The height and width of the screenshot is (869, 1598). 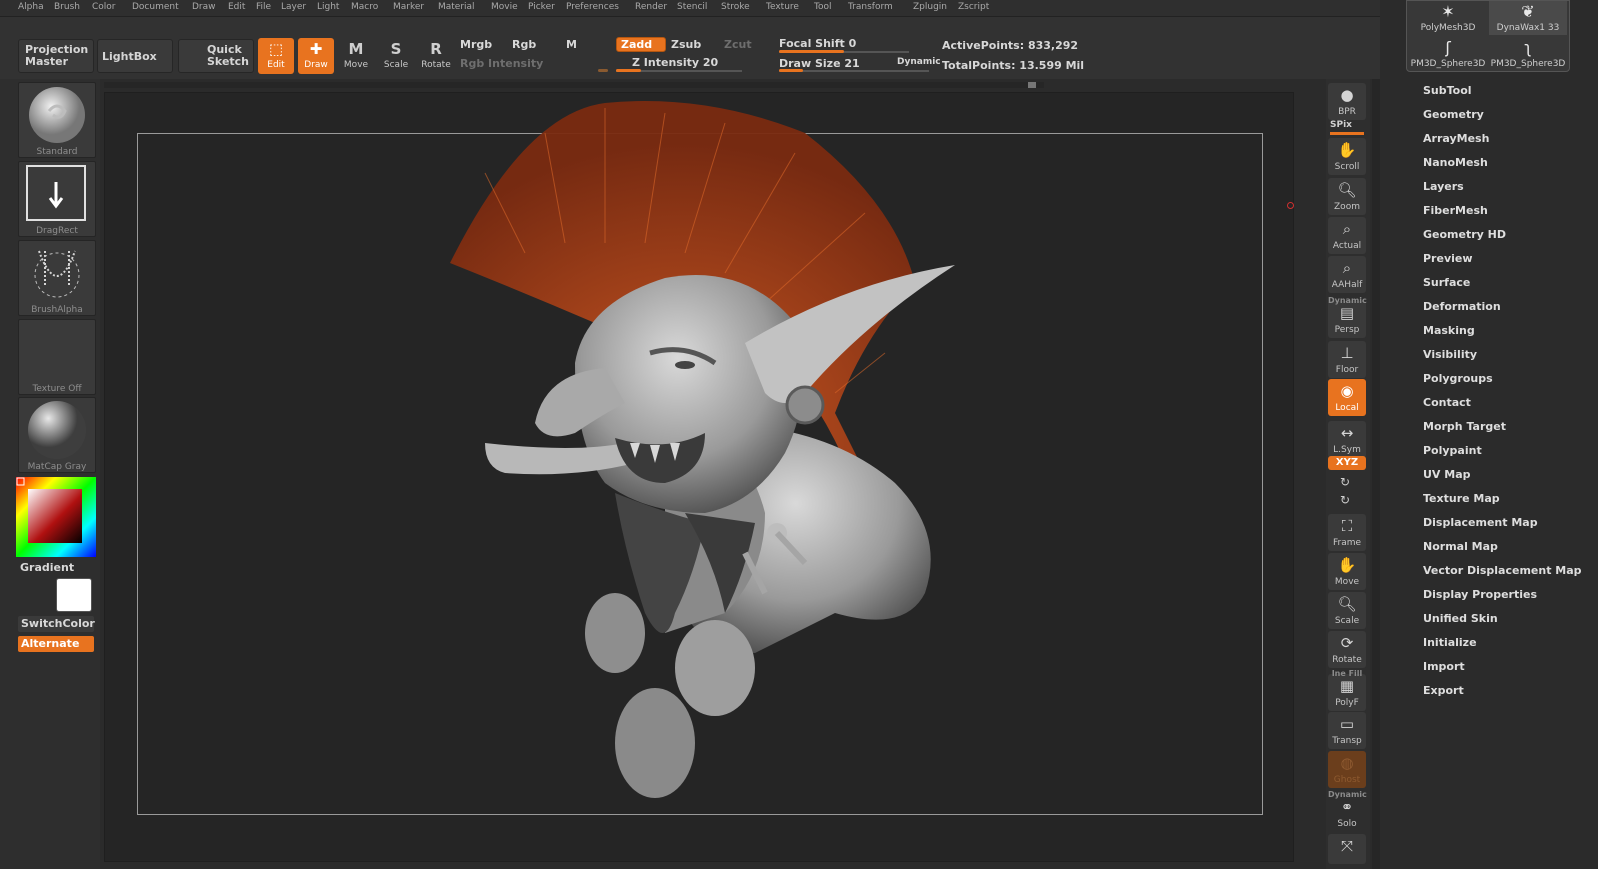 What do you see at coordinates (1528, 18) in the screenshot?
I see `tool-dynawax: ❦ DynaWax1 33` at bounding box center [1528, 18].